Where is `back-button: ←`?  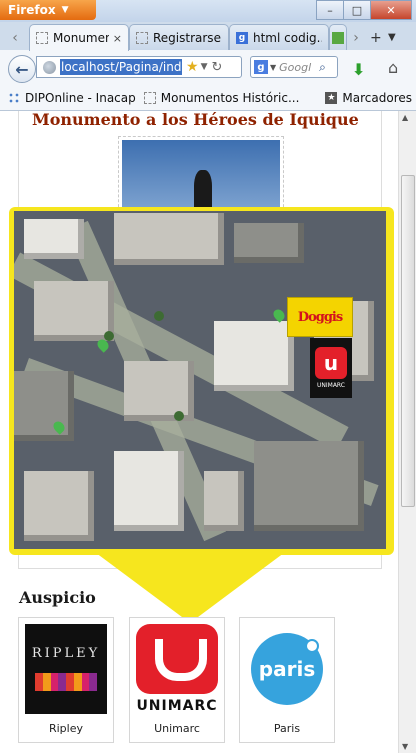 back-button: ← is located at coordinates (22, 69).